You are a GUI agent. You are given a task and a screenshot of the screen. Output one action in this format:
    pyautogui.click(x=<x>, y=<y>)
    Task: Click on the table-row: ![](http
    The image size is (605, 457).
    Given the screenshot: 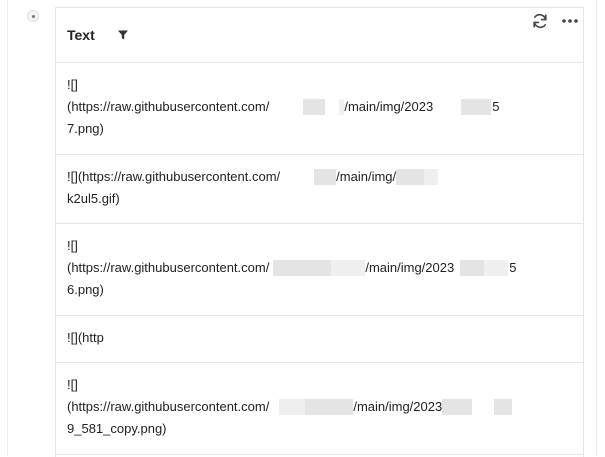 What is the action you would take?
    pyautogui.click(x=319, y=339)
    